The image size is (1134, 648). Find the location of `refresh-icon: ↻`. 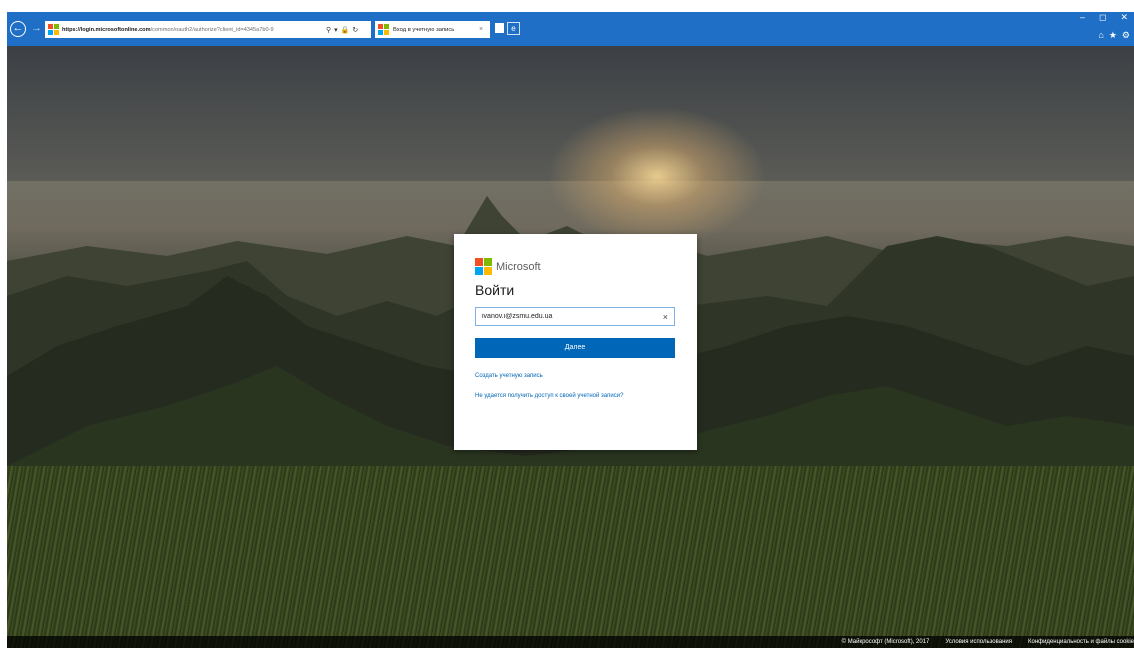

refresh-icon: ↻ is located at coordinates (355, 30).